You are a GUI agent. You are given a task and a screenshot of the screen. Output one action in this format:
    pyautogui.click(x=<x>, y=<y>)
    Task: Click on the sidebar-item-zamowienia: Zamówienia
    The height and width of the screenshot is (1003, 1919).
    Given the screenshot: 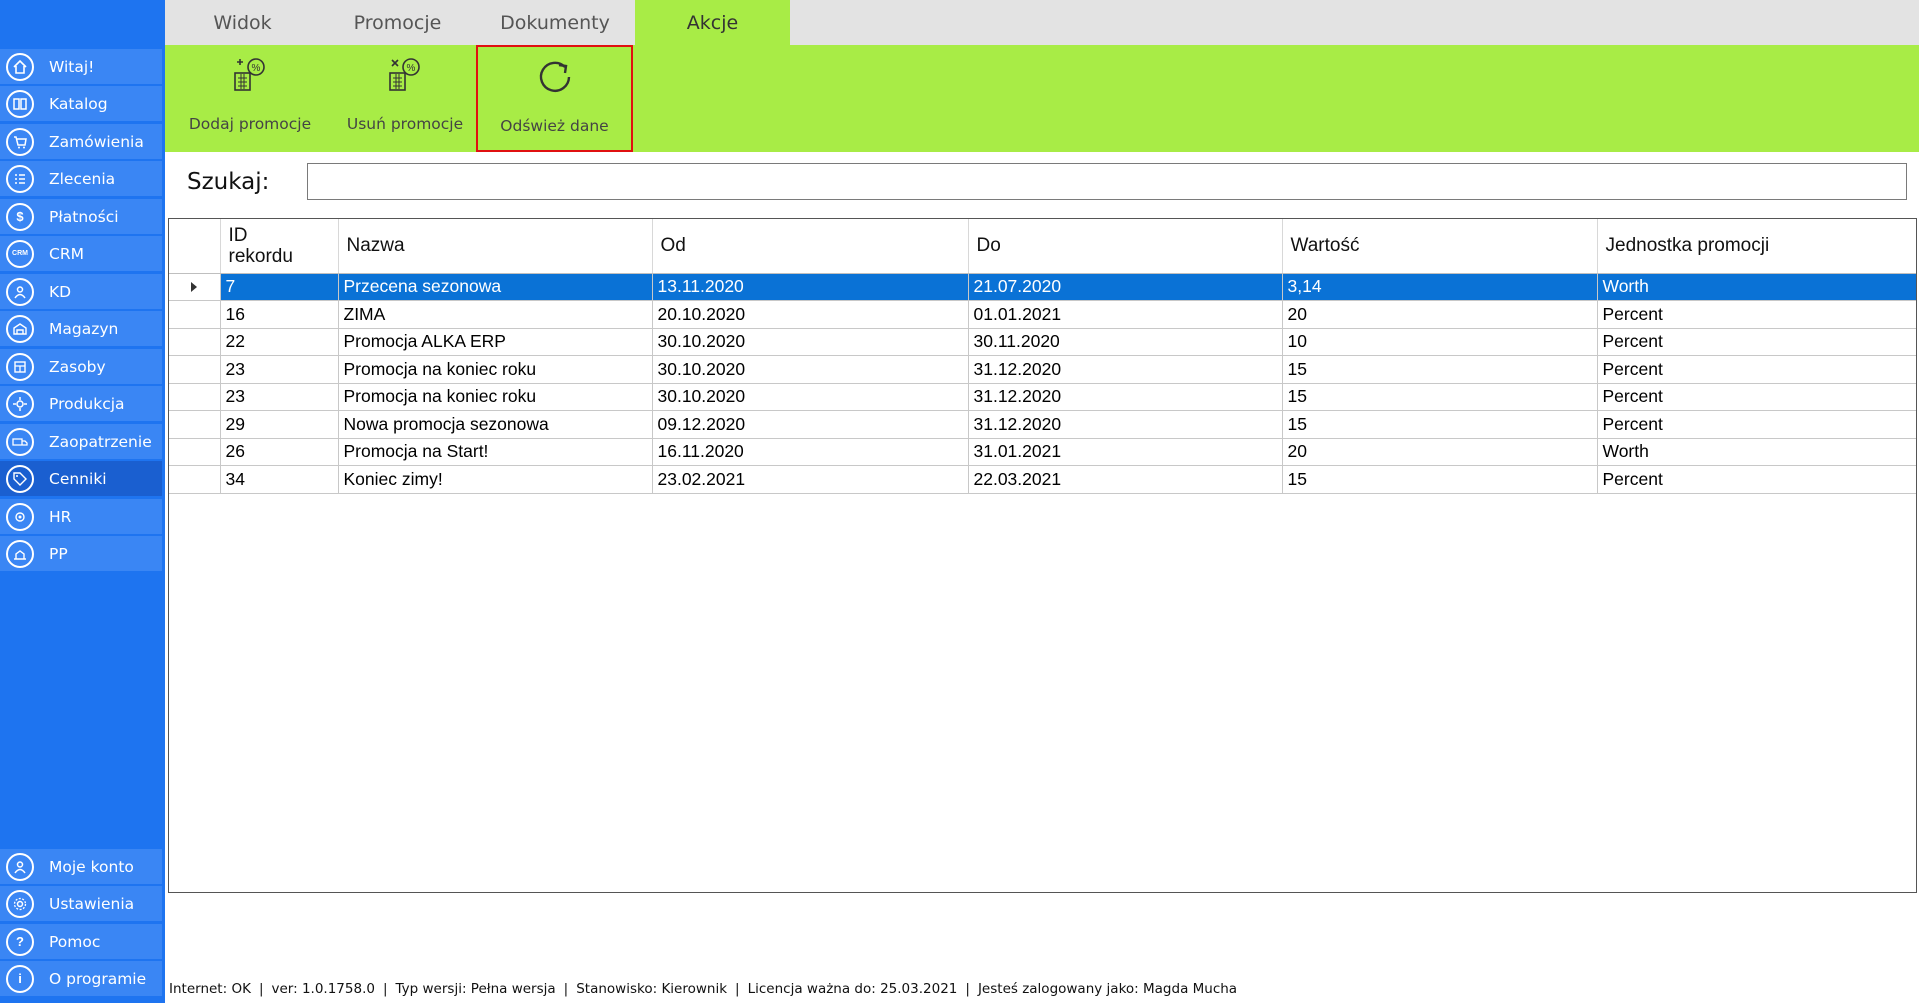 What is the action you would take?
    pyautogui.click(x=81, y=141)
    